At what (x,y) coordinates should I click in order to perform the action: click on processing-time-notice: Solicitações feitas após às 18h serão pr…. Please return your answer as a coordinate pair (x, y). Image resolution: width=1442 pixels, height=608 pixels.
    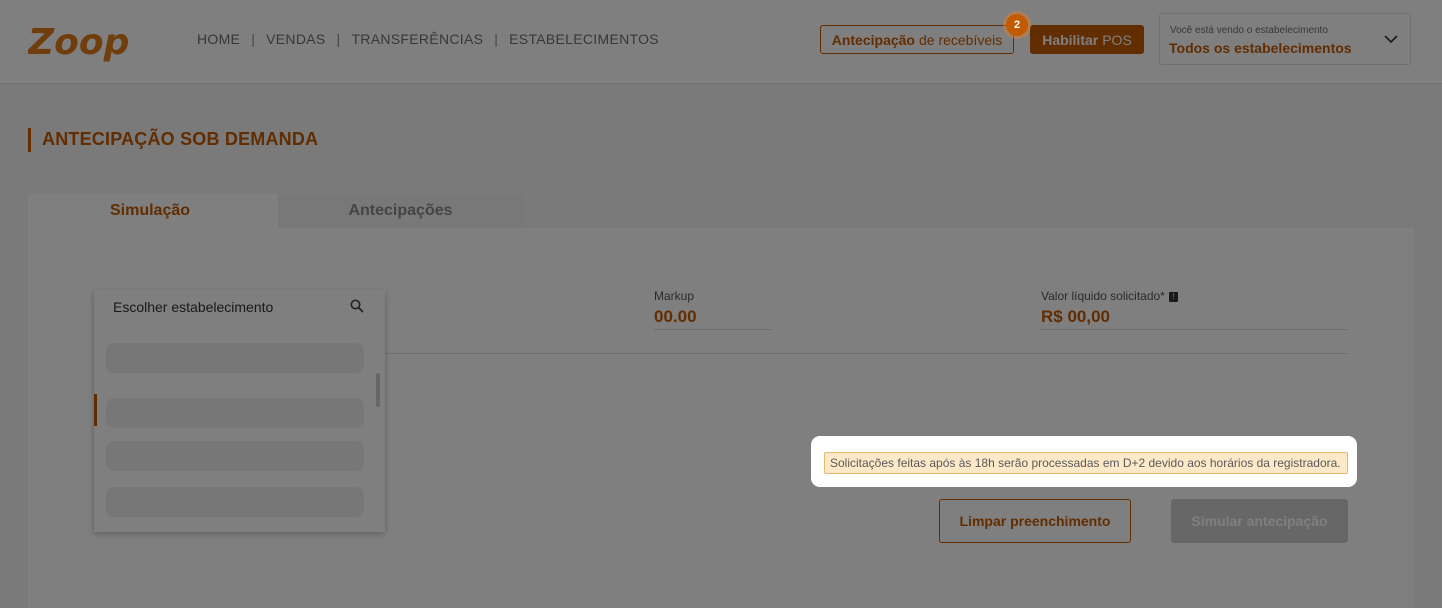
    Looking at the image, I should click on (1086, 463).